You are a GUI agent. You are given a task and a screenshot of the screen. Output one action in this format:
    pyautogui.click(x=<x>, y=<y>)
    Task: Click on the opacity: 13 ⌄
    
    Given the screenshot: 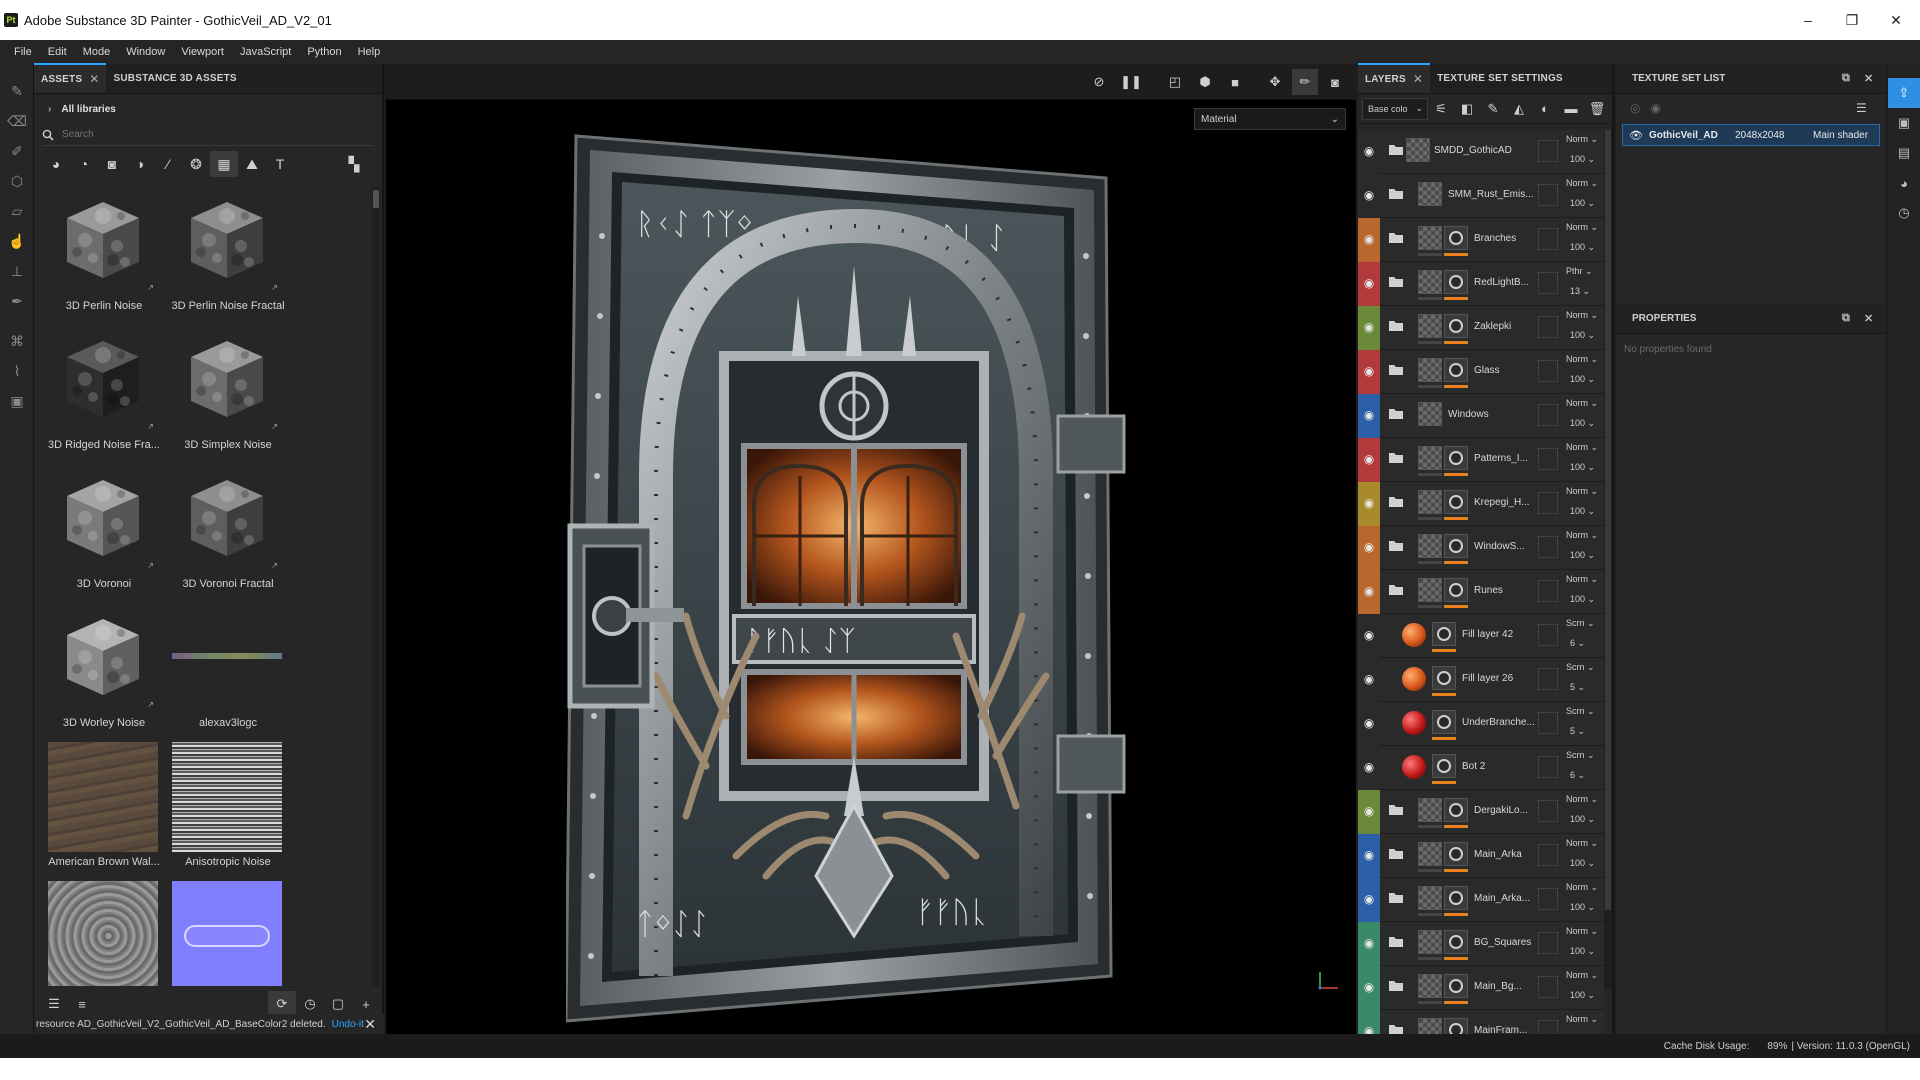 What is the action you would take?
    pyautogui.click(x=1580, y=291)
    